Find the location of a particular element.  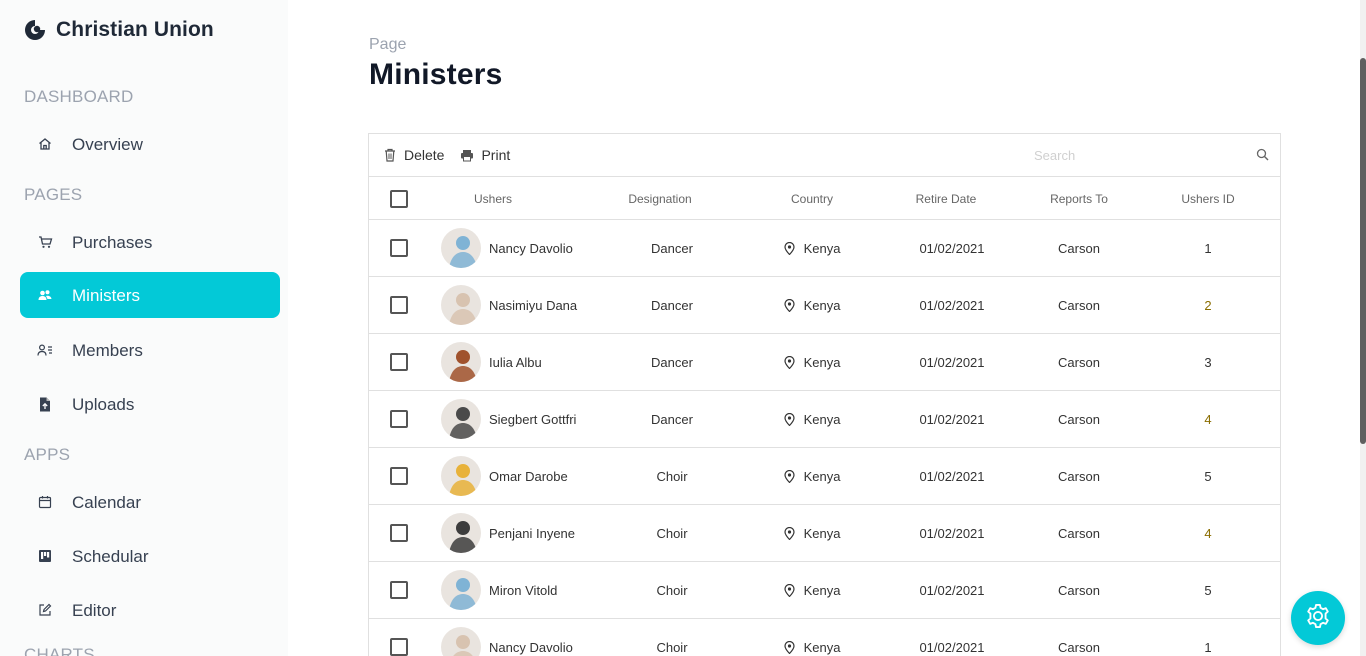

delete-button: Delete is located at coordinates (413, 155).